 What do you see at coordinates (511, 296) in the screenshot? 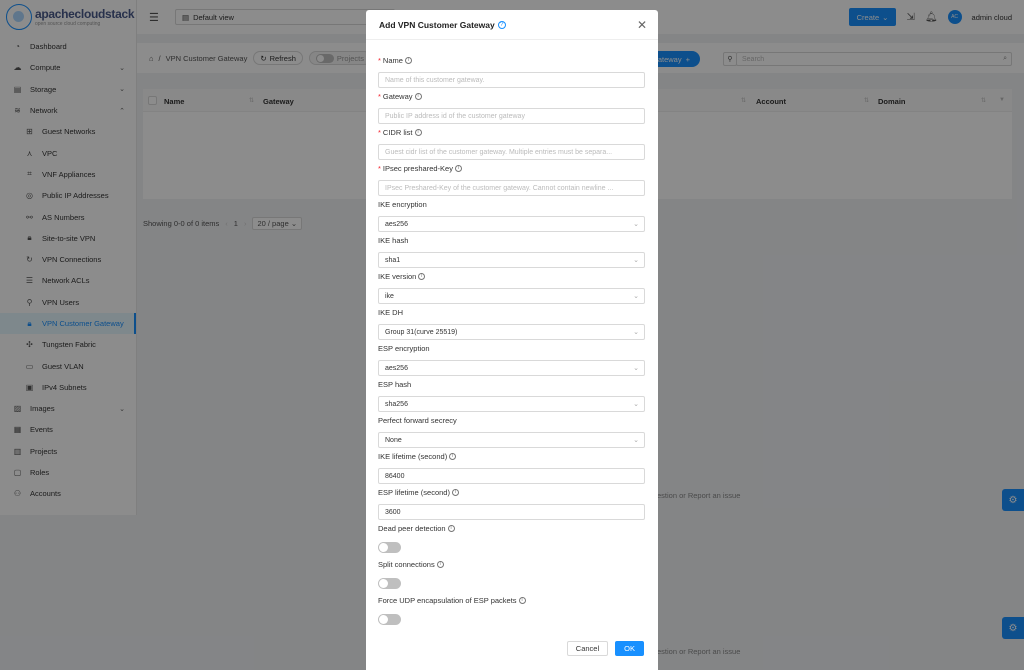
I see `ike-version-select: ike ⌄` at bounding box center [511, 296].